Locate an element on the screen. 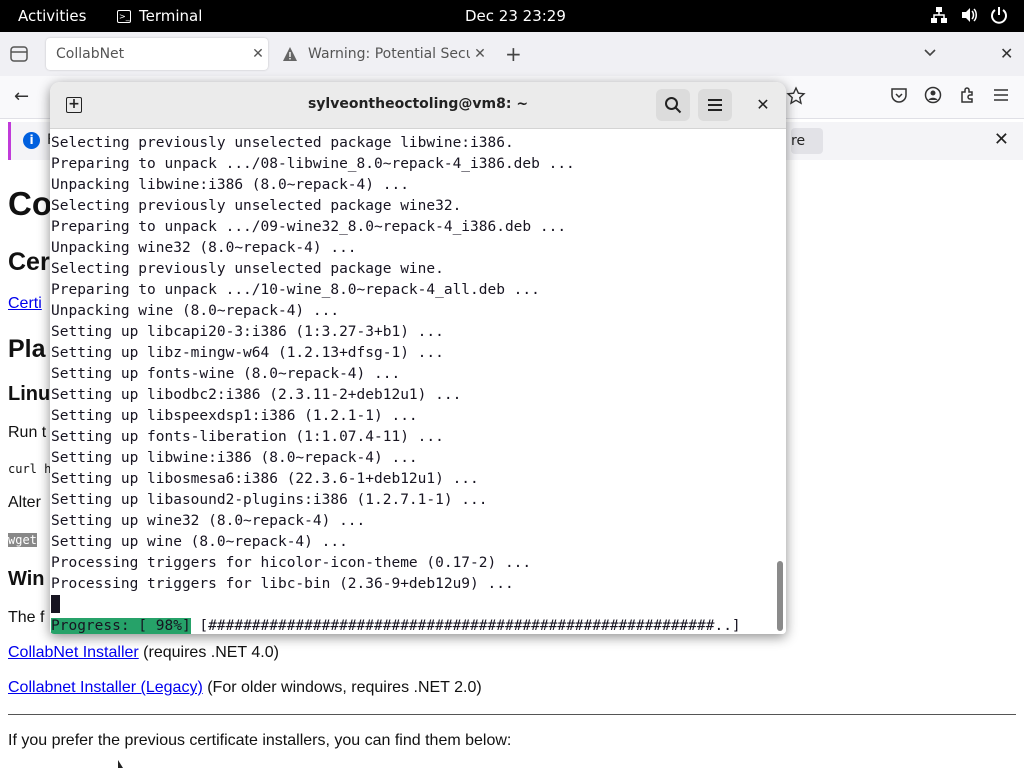 This screenshot has width=1024, height=768. menu-button is located at coordinates (715, 105).